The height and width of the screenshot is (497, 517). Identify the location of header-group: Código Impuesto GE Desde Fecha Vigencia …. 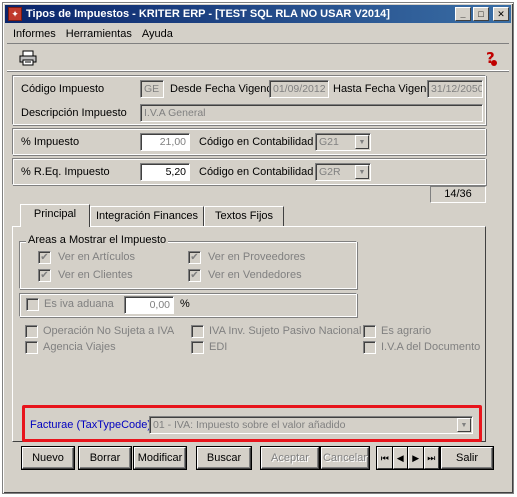
(249, 100).